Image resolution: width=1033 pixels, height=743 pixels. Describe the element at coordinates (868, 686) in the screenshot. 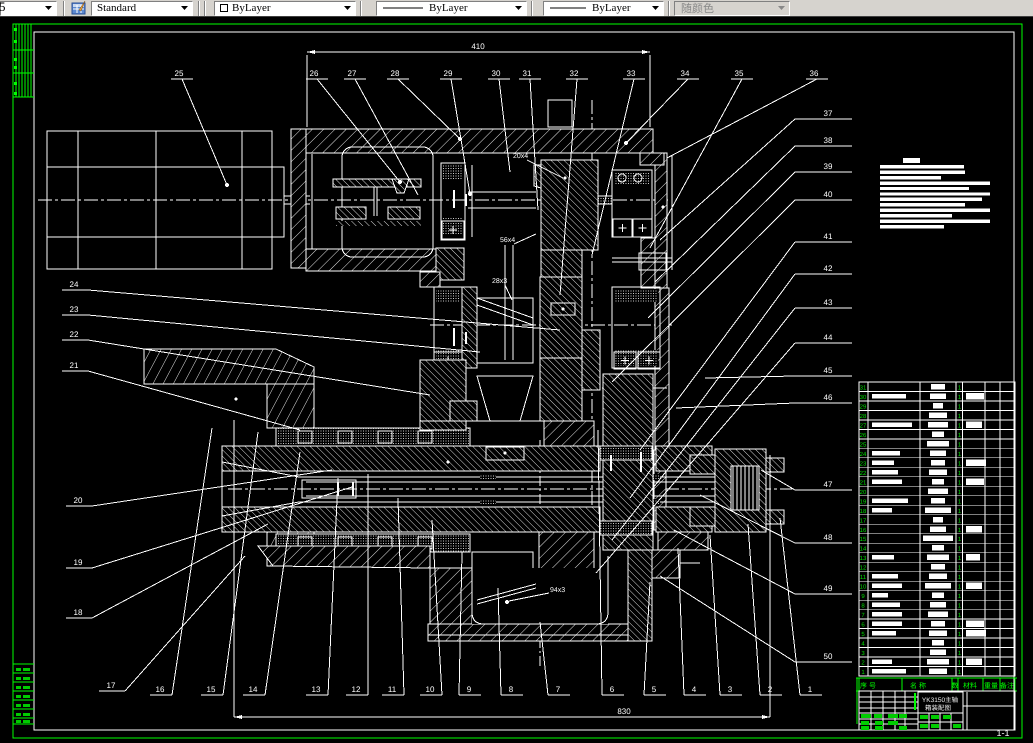

I see `svg-text: 序 号` at that location.